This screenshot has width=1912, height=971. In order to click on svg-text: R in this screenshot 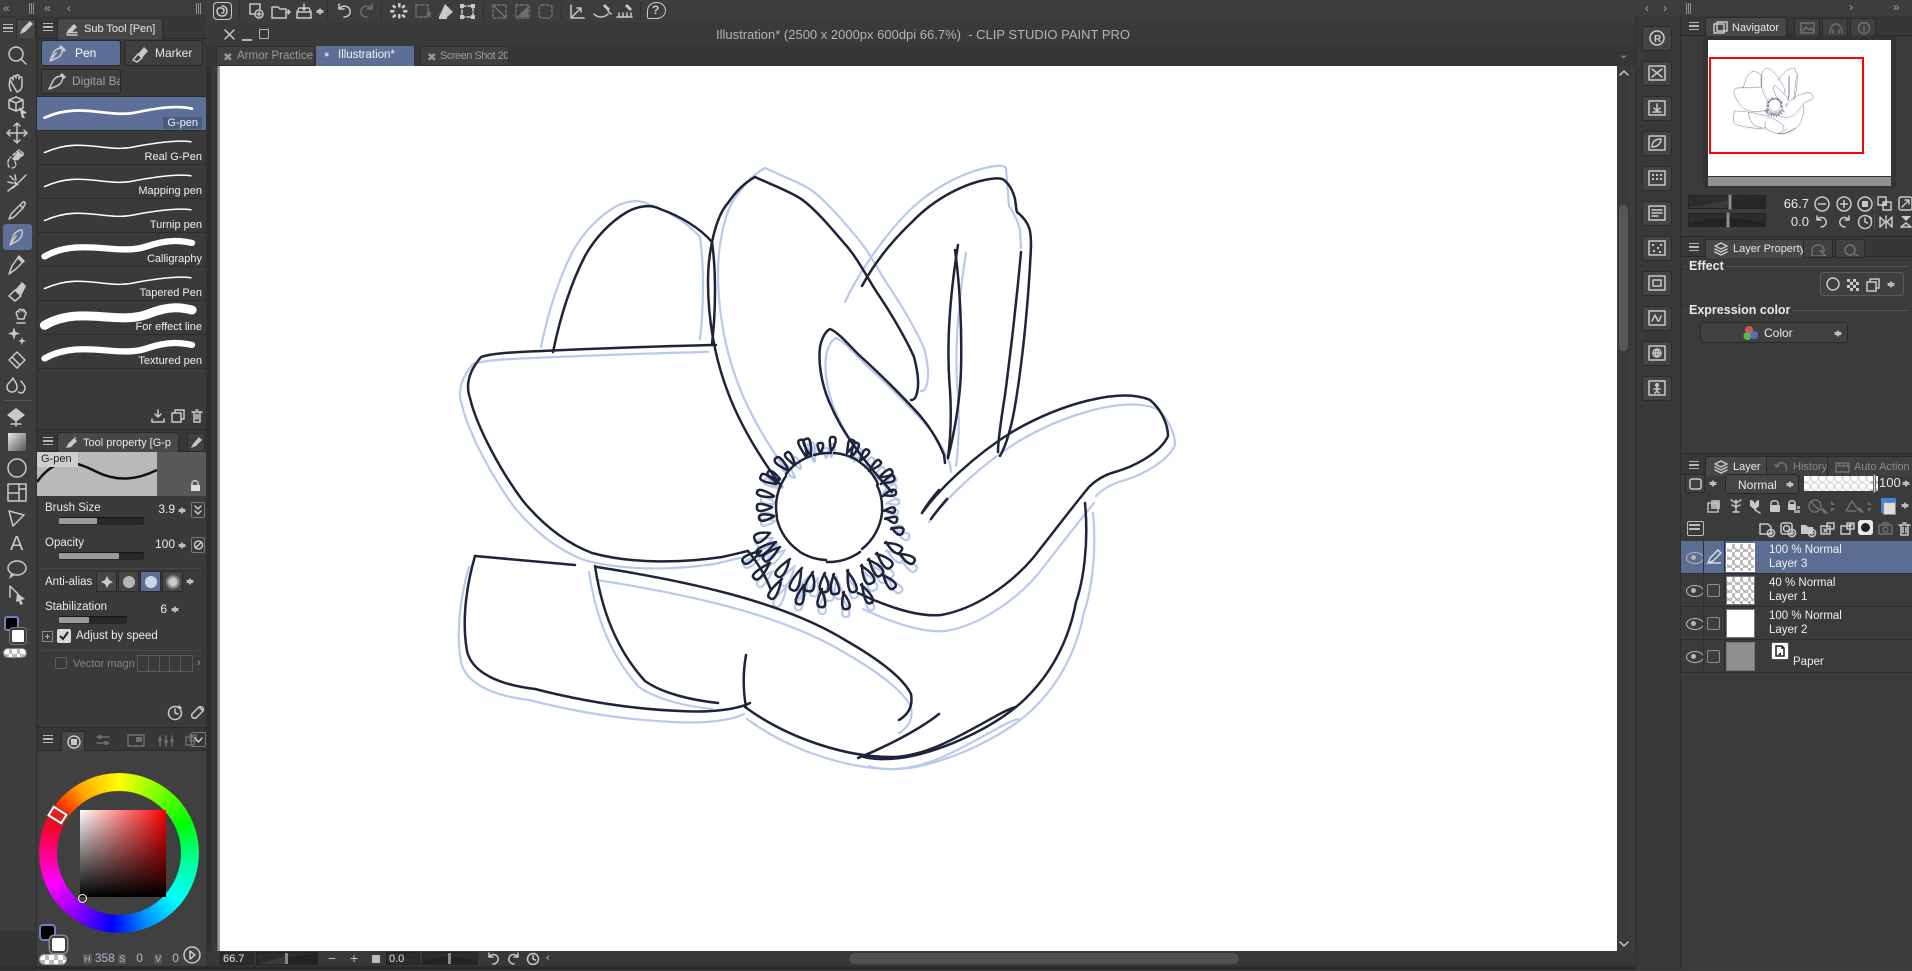, I will do `click(1658, 39)`.